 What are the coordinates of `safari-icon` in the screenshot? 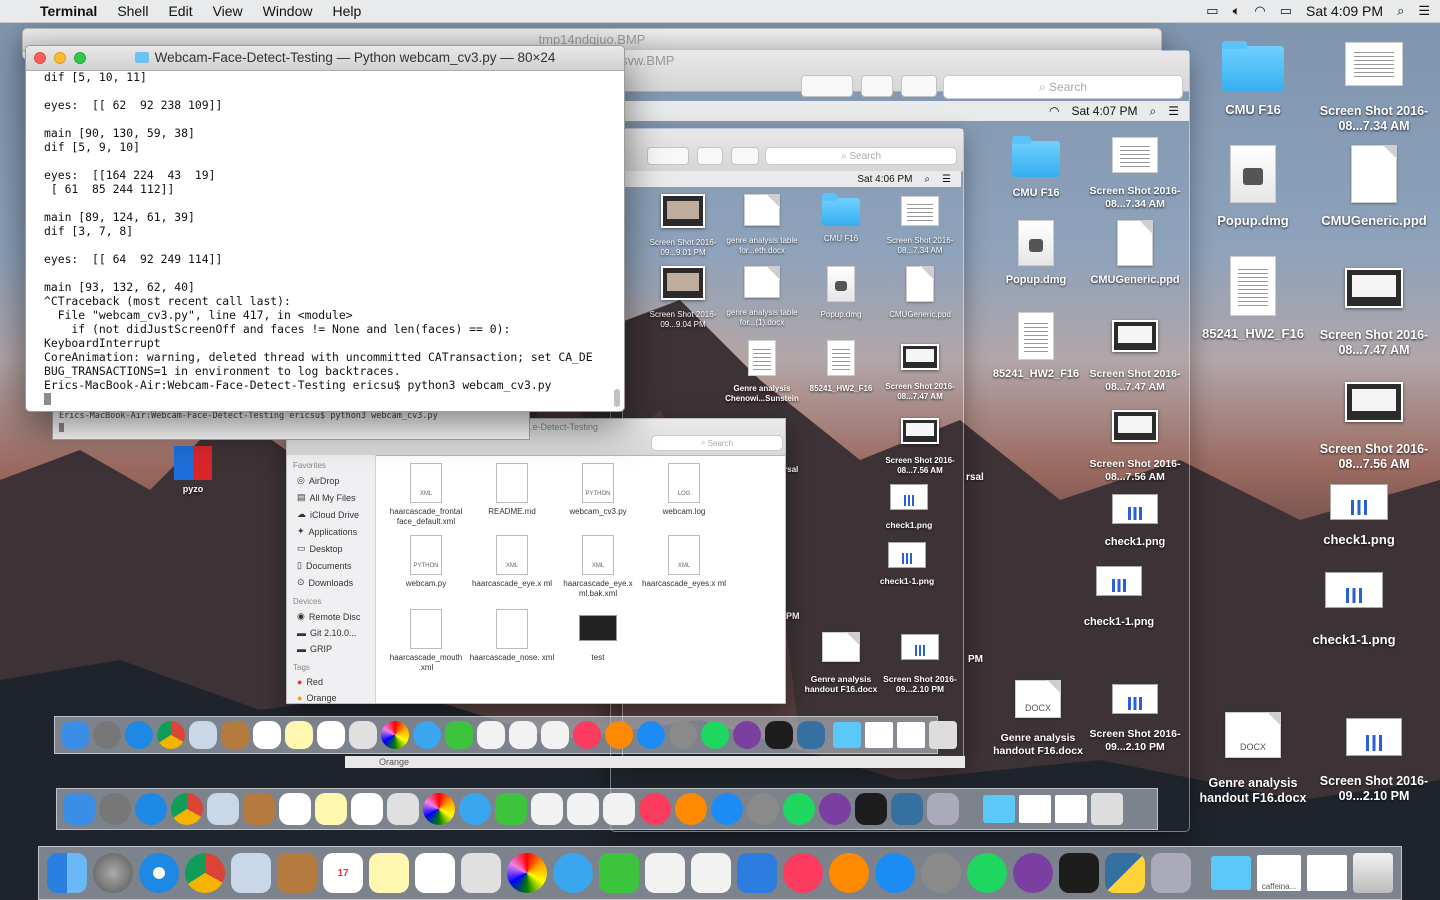 It's located at (159, 873).